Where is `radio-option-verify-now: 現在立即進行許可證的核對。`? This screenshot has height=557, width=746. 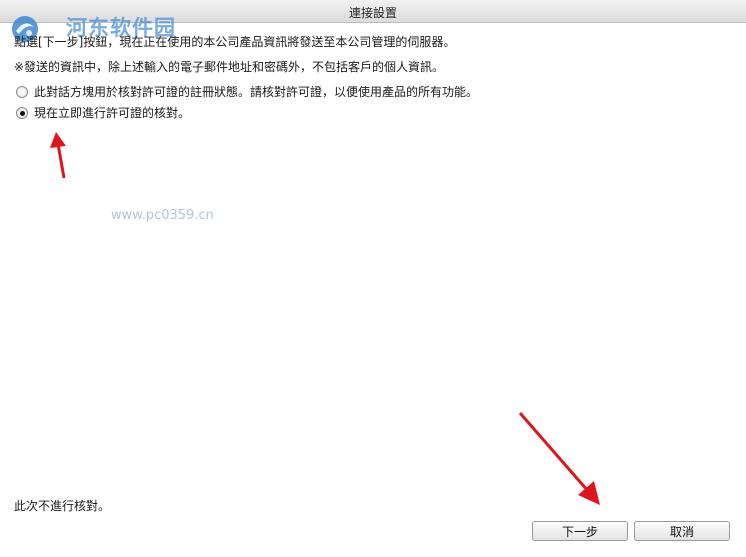 radio-option-verify-now: 現在立即進行許可證的核對。 is located at coordinates (103, 112).